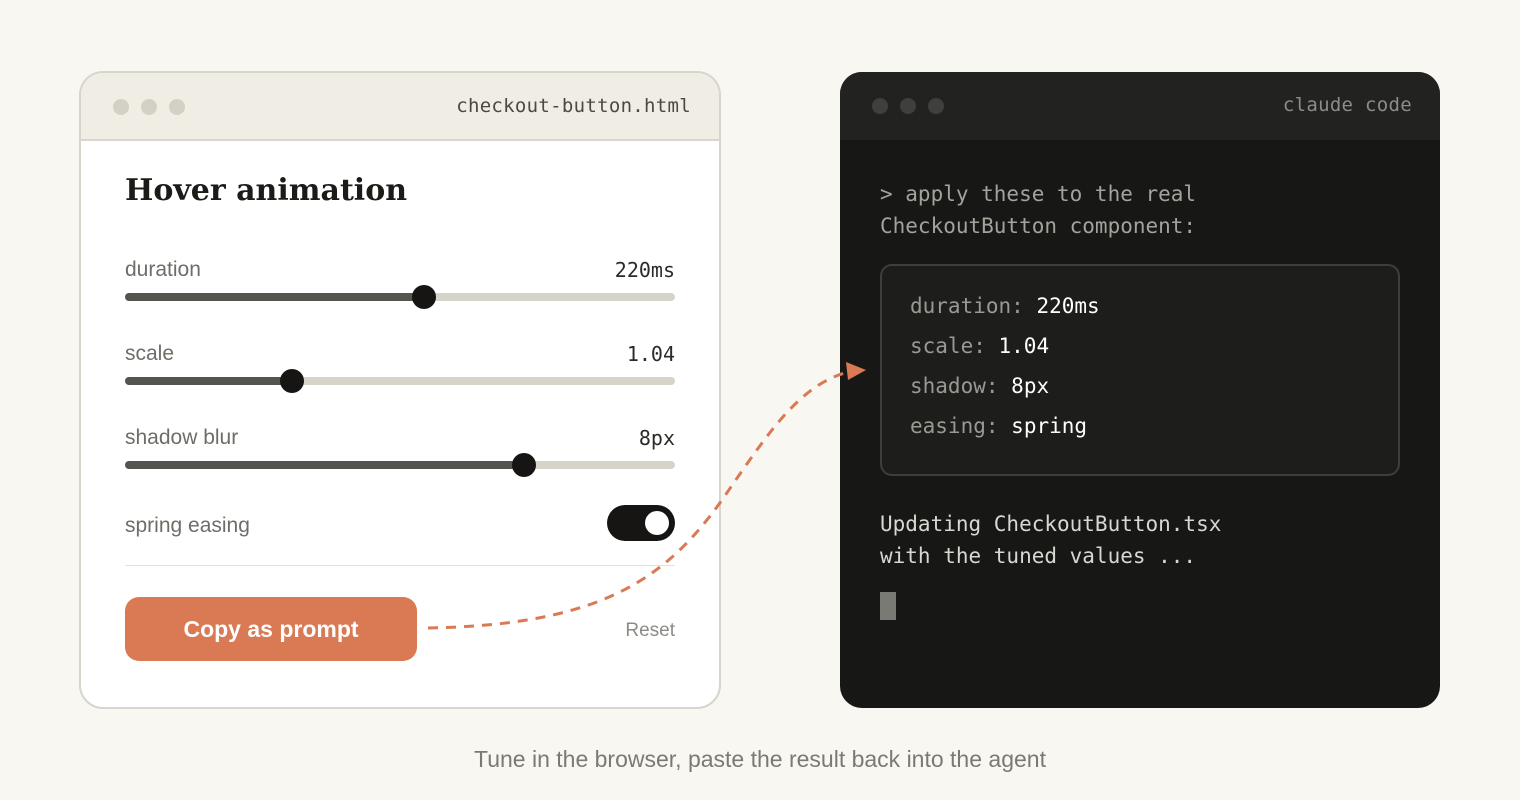 Image resolution: width=1520 pixels, height=800 pixels. I want to click on value-line-scale: scale: 1.04, so click(979, 346).